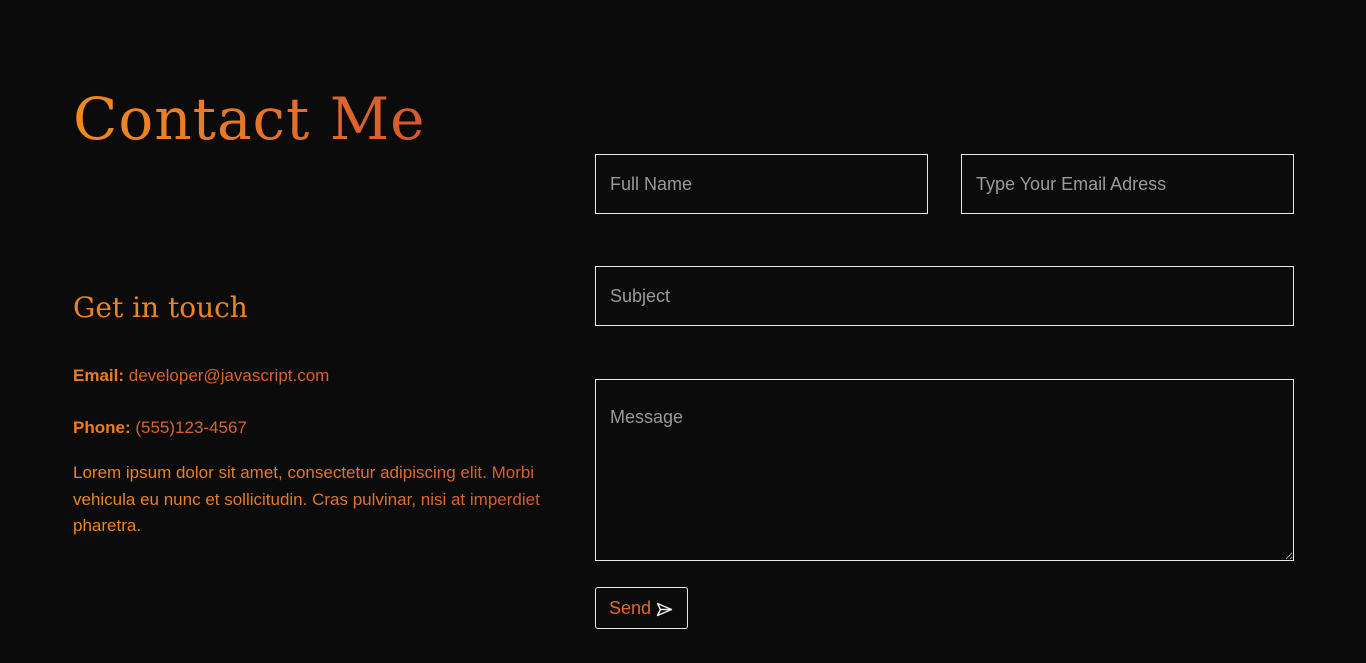 This screenshot has height=663, width=1366. I want to click on email-value: developer@javascript.com, so click(229, 375).